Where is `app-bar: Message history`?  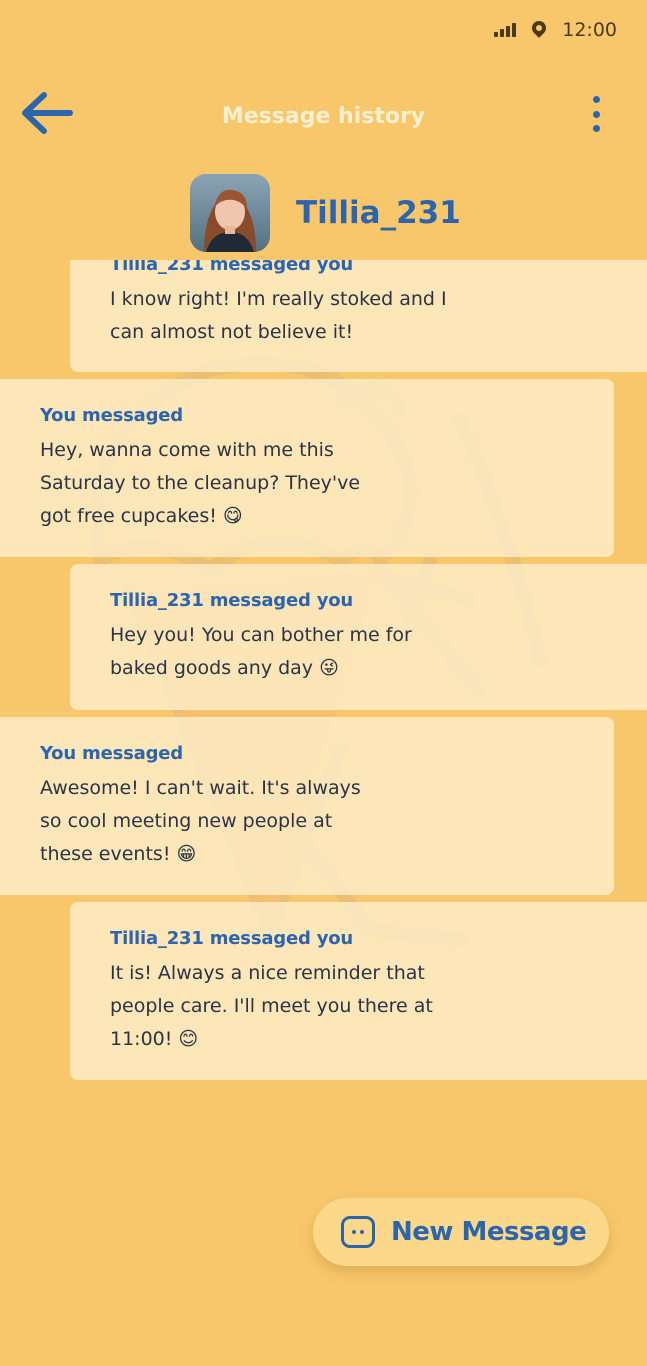
app-bar: Message history is located at coordinates (323, 115).